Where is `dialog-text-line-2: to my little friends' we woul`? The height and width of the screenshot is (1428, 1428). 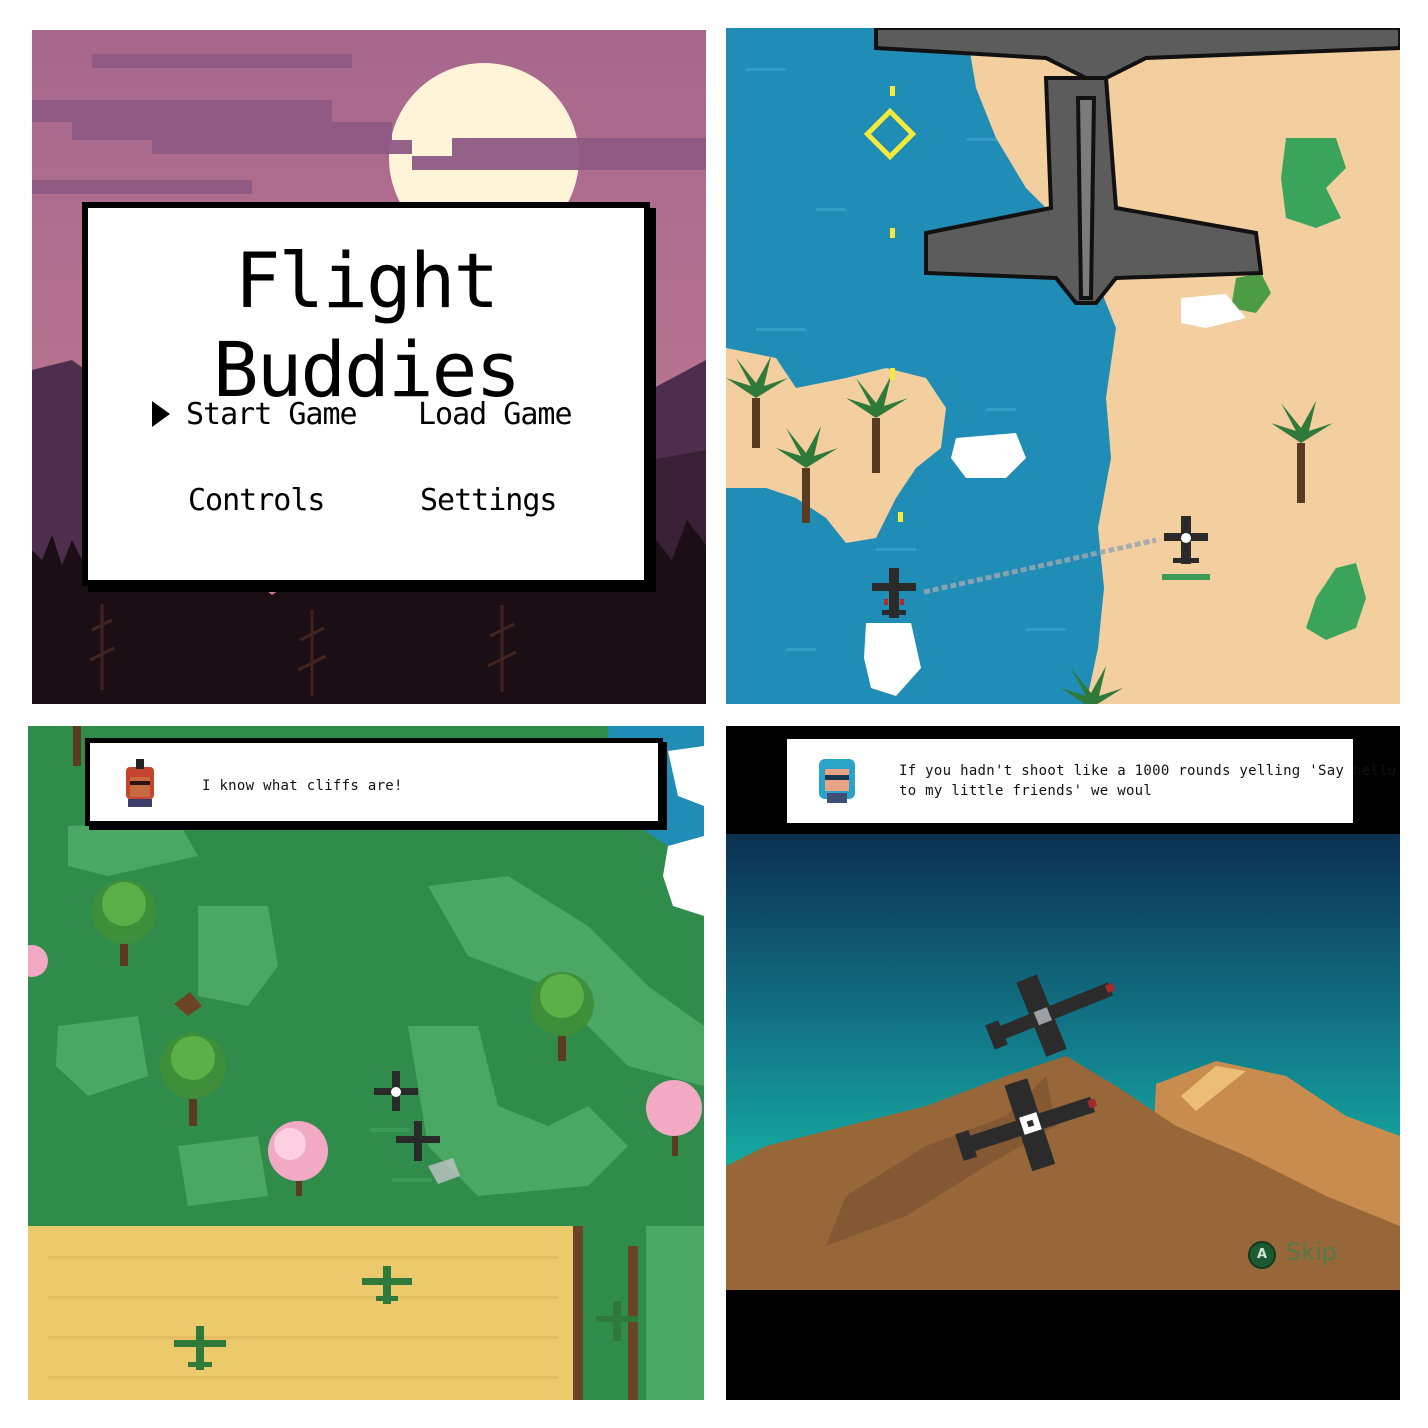 dialog-text-line-2: to my little friends' we woul is located at coordinates (1026, 791).